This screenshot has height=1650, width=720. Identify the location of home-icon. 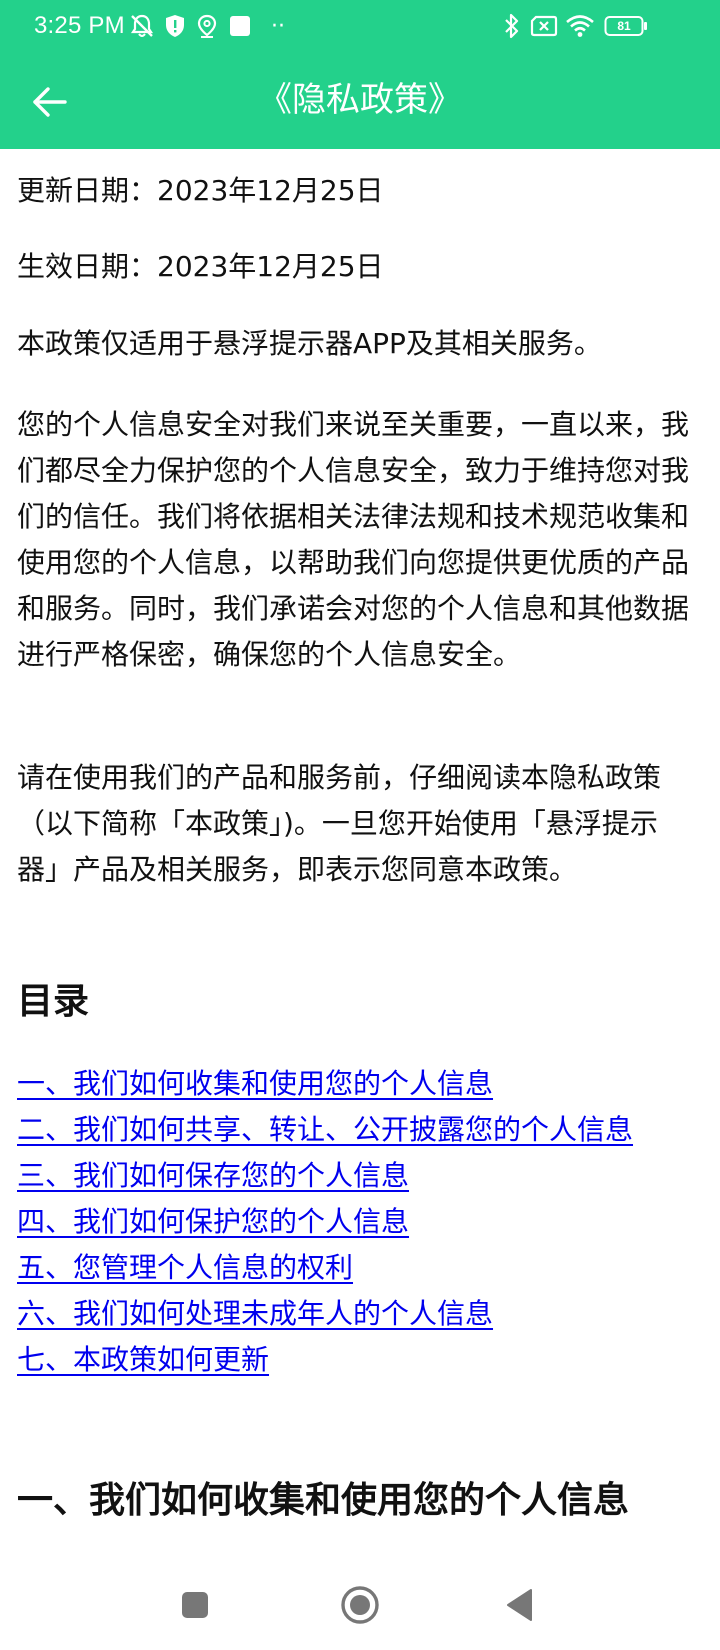
(360, 1605).